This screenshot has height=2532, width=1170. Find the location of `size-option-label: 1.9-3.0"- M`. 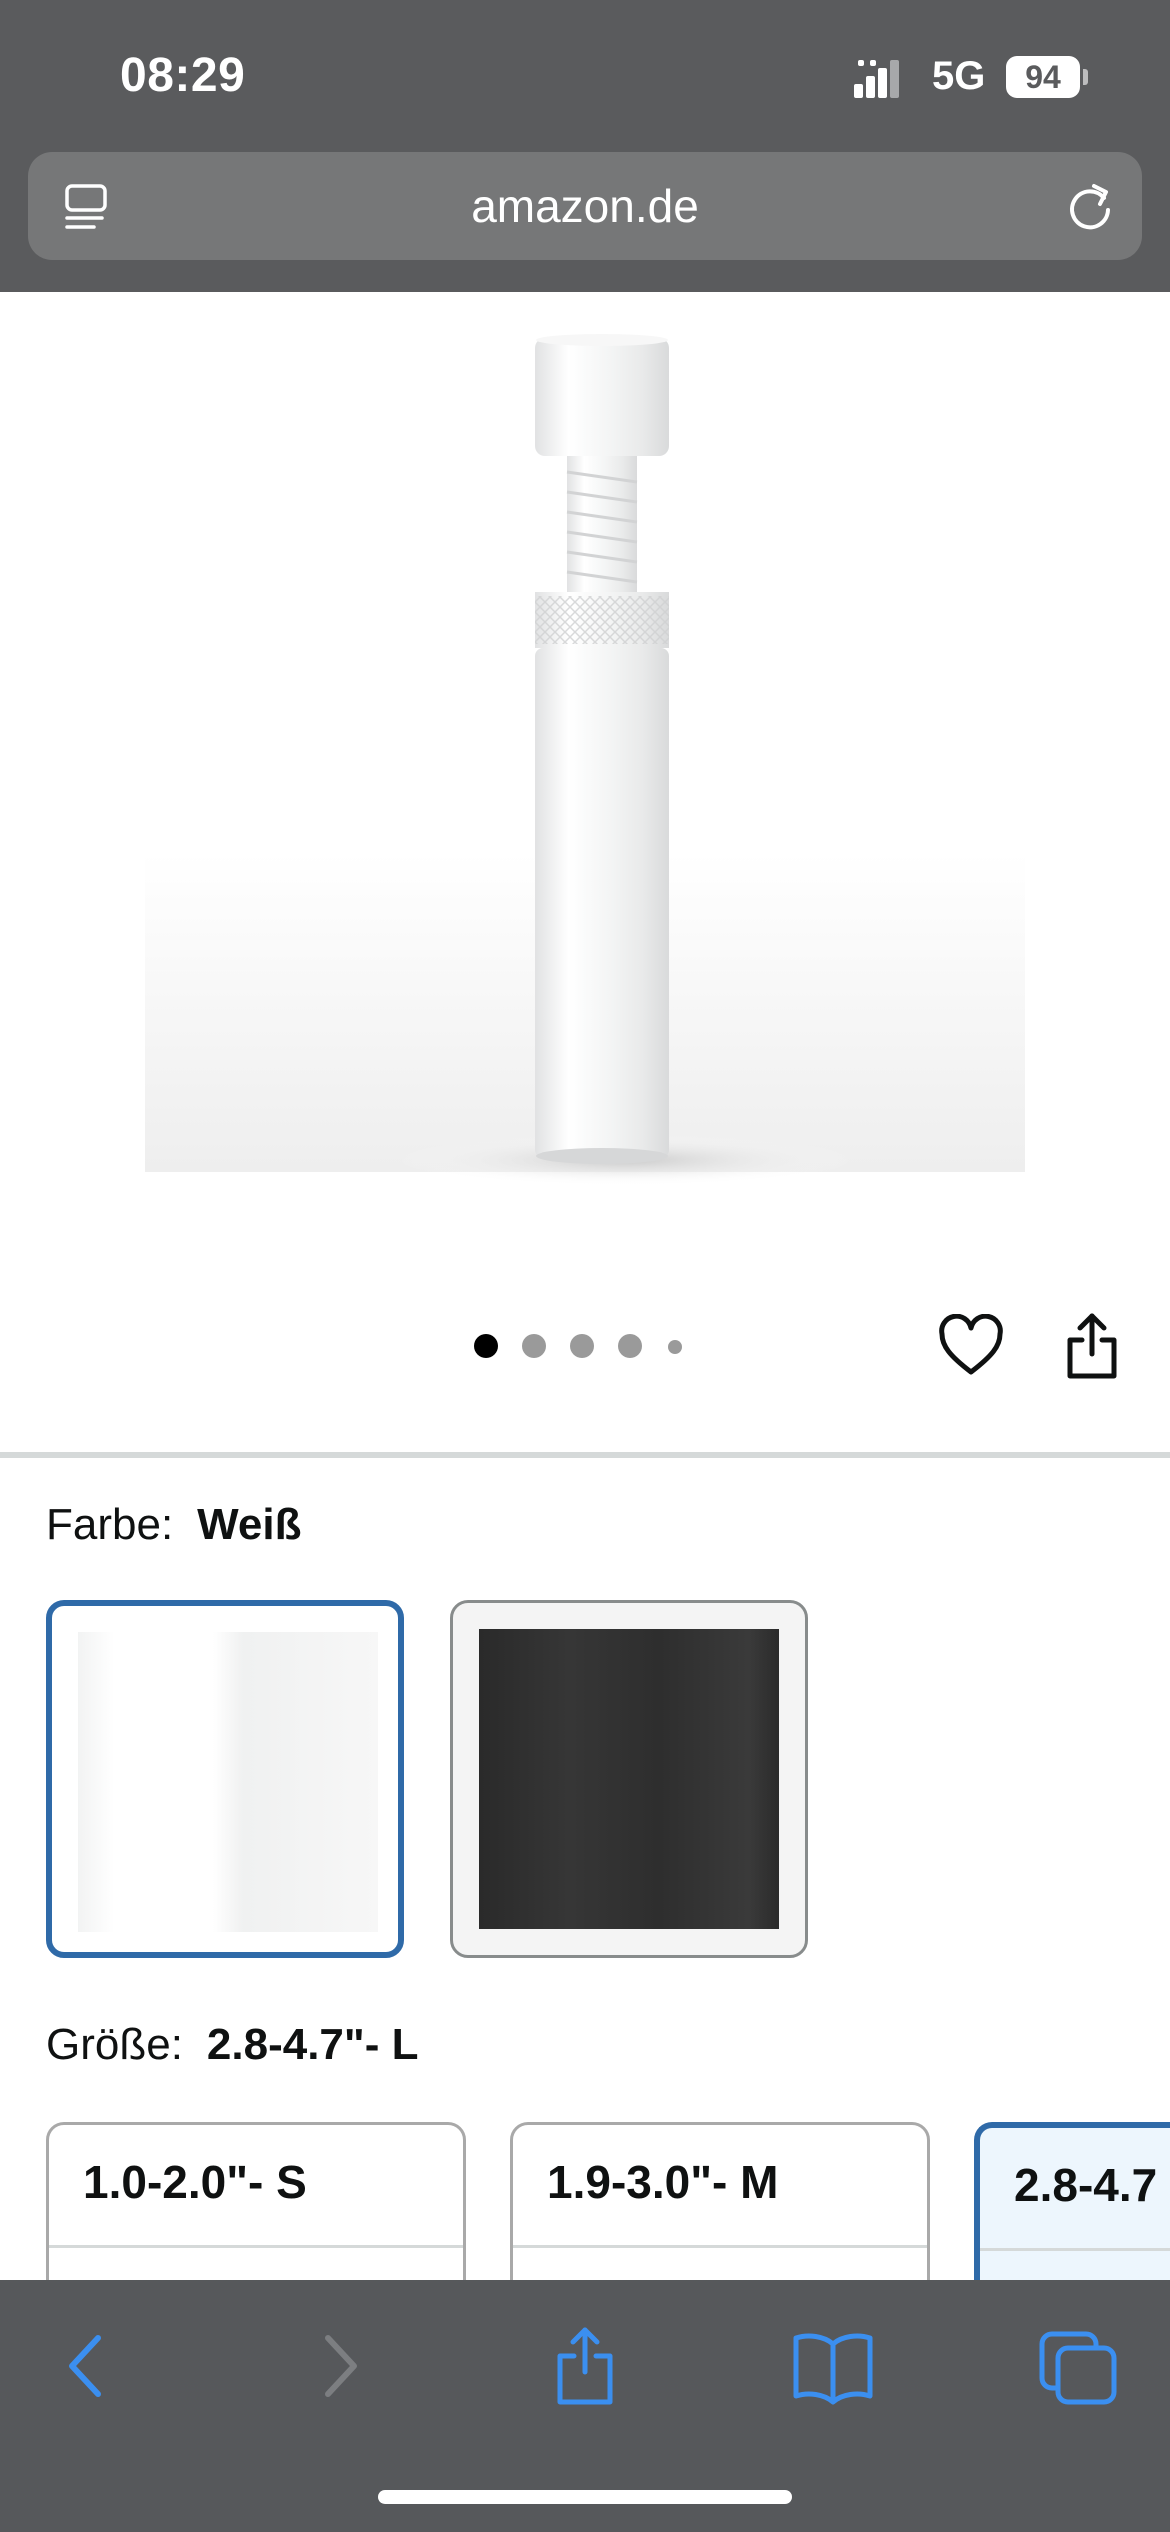

size-option-label: 1.9-3.0"- M is located at coordinates (663, 2182).